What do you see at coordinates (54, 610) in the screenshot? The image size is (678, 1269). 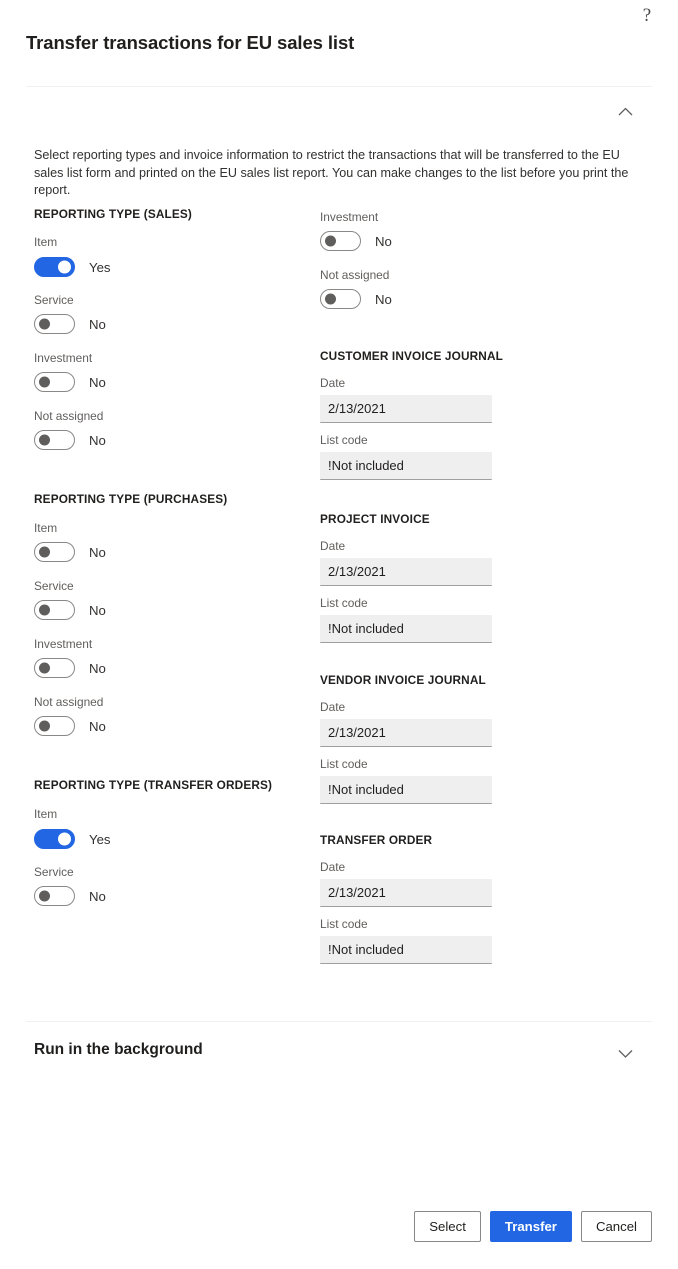 I see `toggle-purchases-service` at bounding box center [54, 610].